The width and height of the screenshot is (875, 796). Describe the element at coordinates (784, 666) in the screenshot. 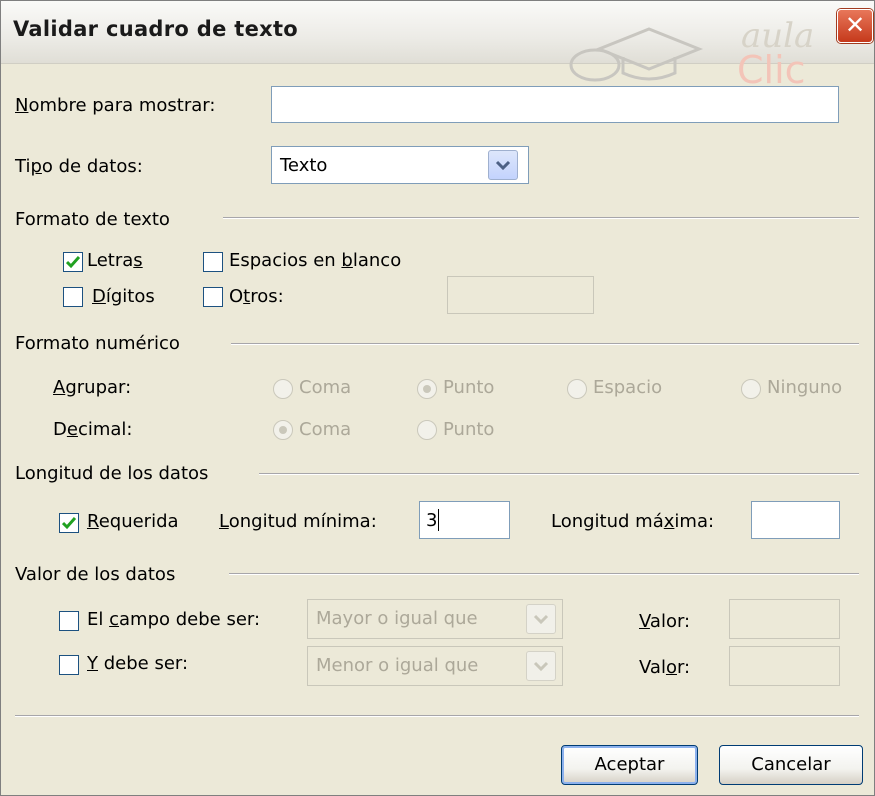

I see `value2-input` at that location.